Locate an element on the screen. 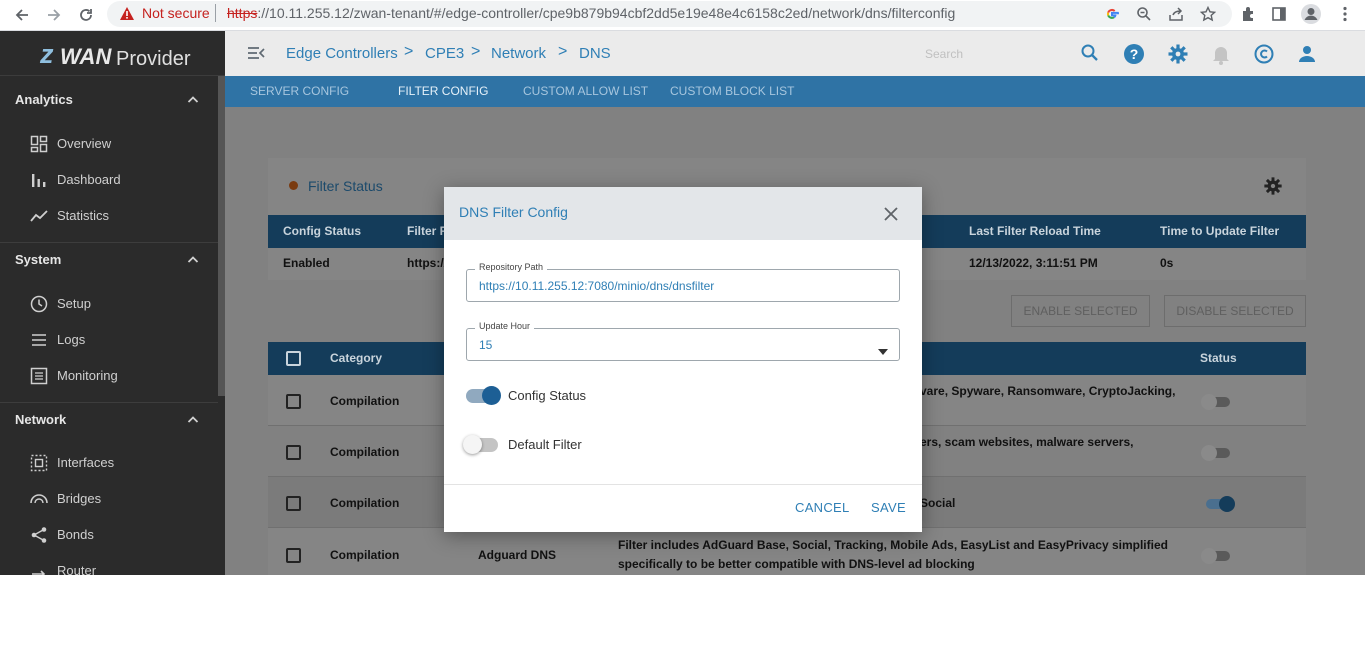 The width and height of the screenshot is (1365, 656). sidebar-section-network: Network is located at coordinates (109, 421).